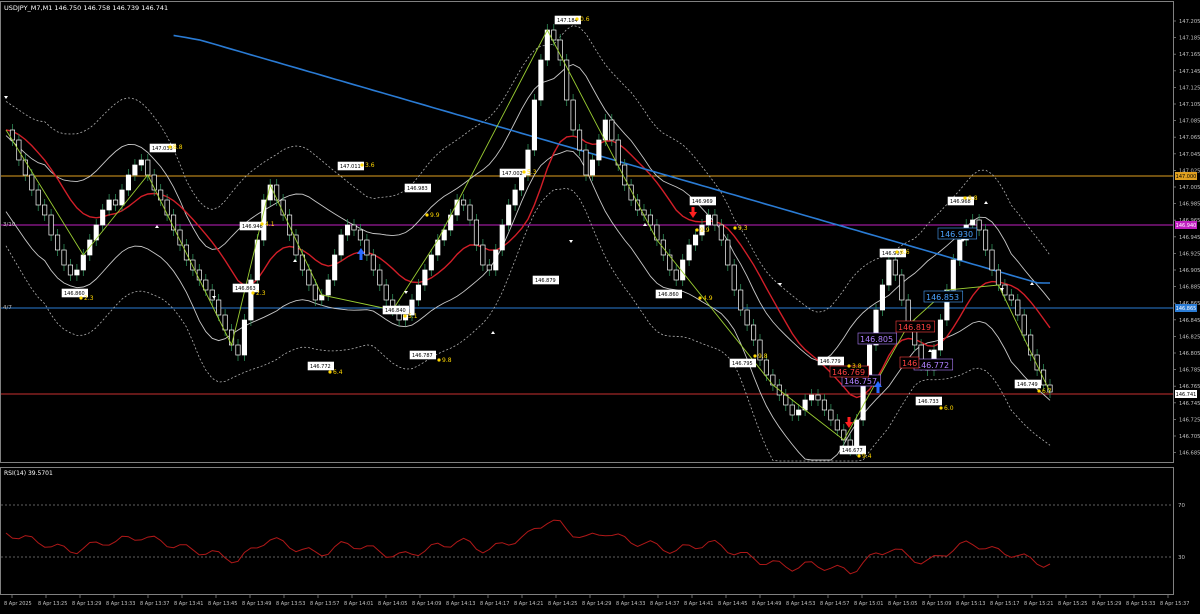 The height and width of the screenshot is (614, 1200). I want to click on time-axis-label: 8 Apr 13:53, so click(290, 604).